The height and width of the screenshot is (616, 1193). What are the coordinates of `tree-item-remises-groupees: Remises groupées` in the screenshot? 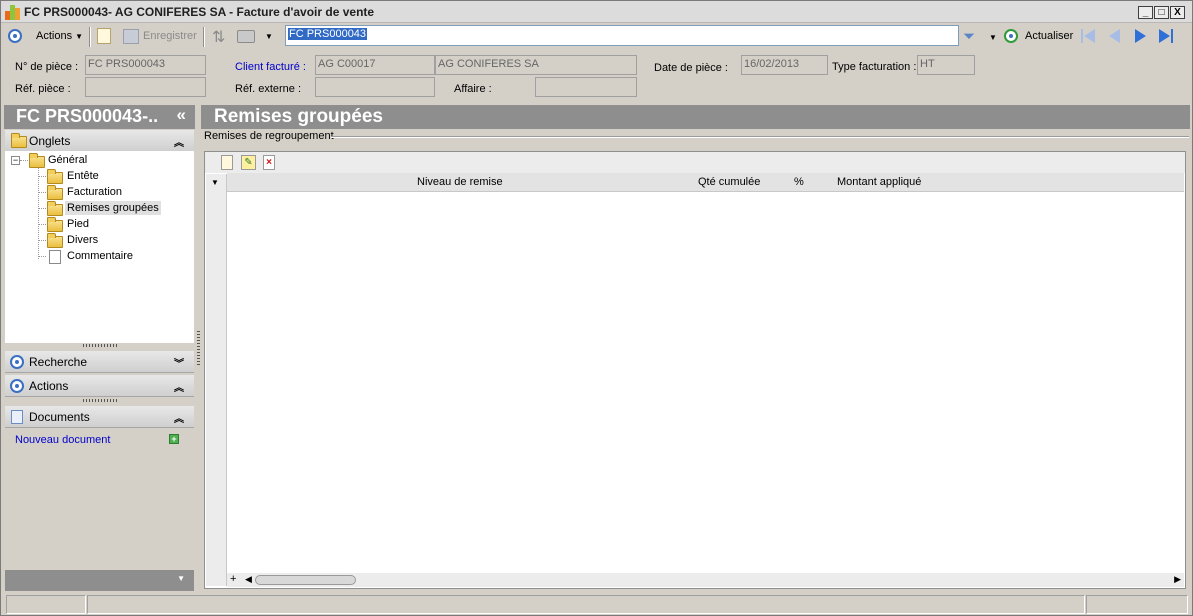 It's located at (113, 208).